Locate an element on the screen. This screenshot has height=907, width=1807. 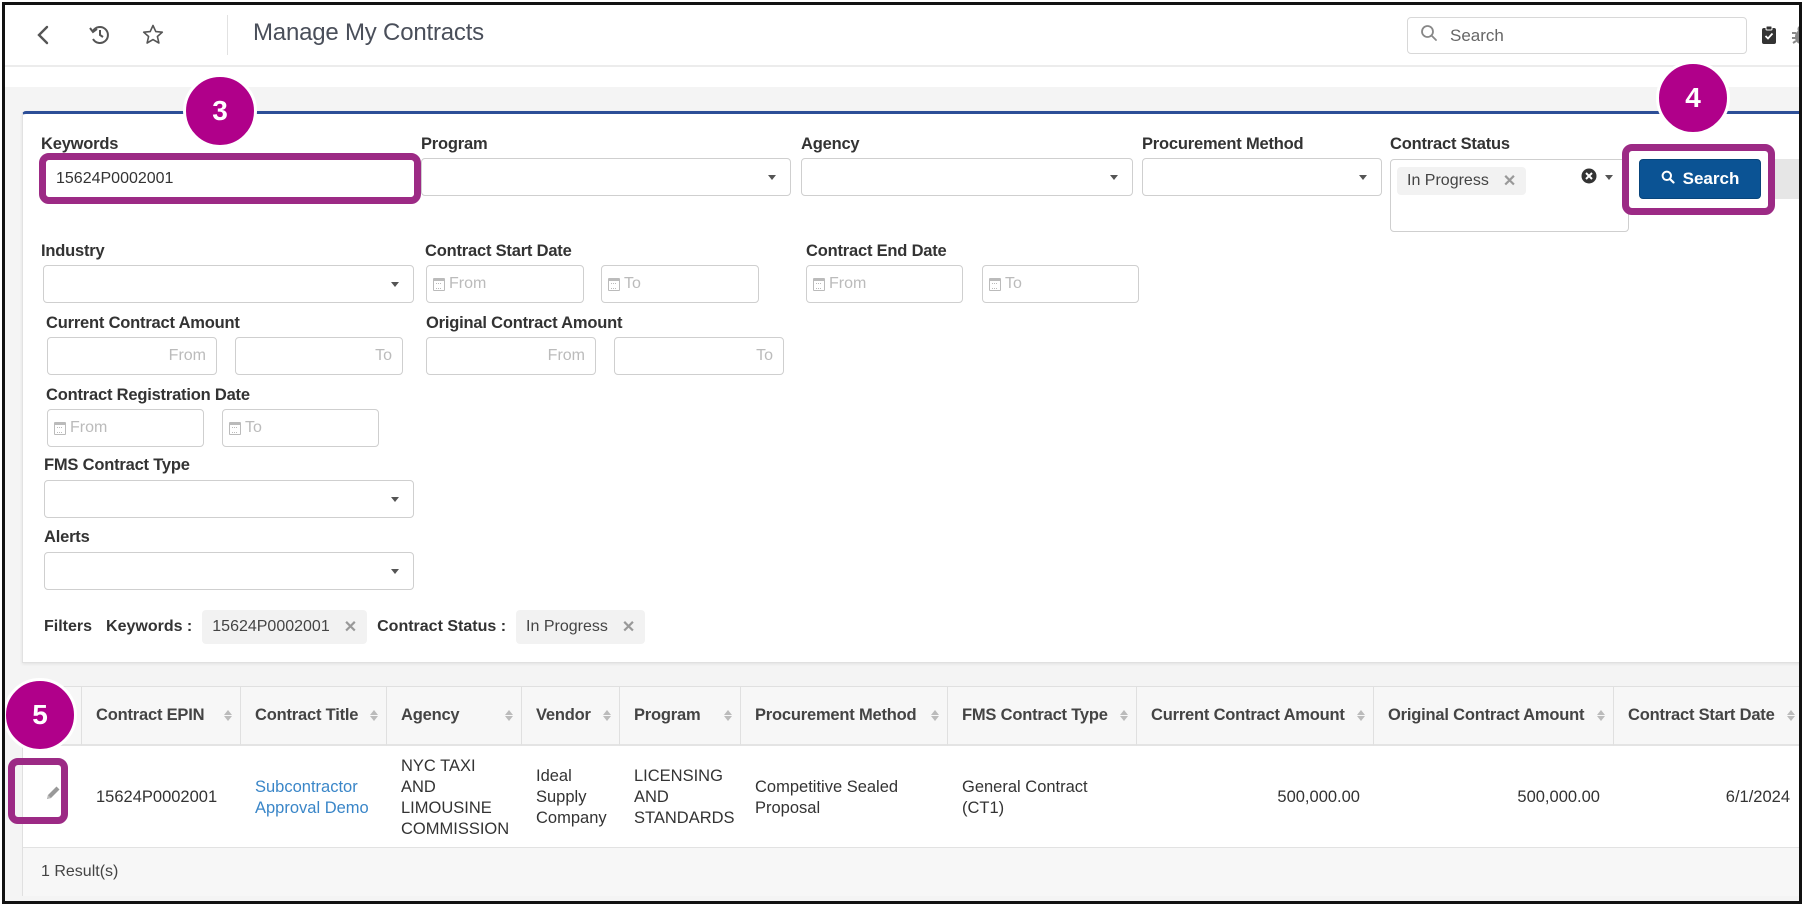
keywords-label: Keywords is located at coordinates (80, 144).